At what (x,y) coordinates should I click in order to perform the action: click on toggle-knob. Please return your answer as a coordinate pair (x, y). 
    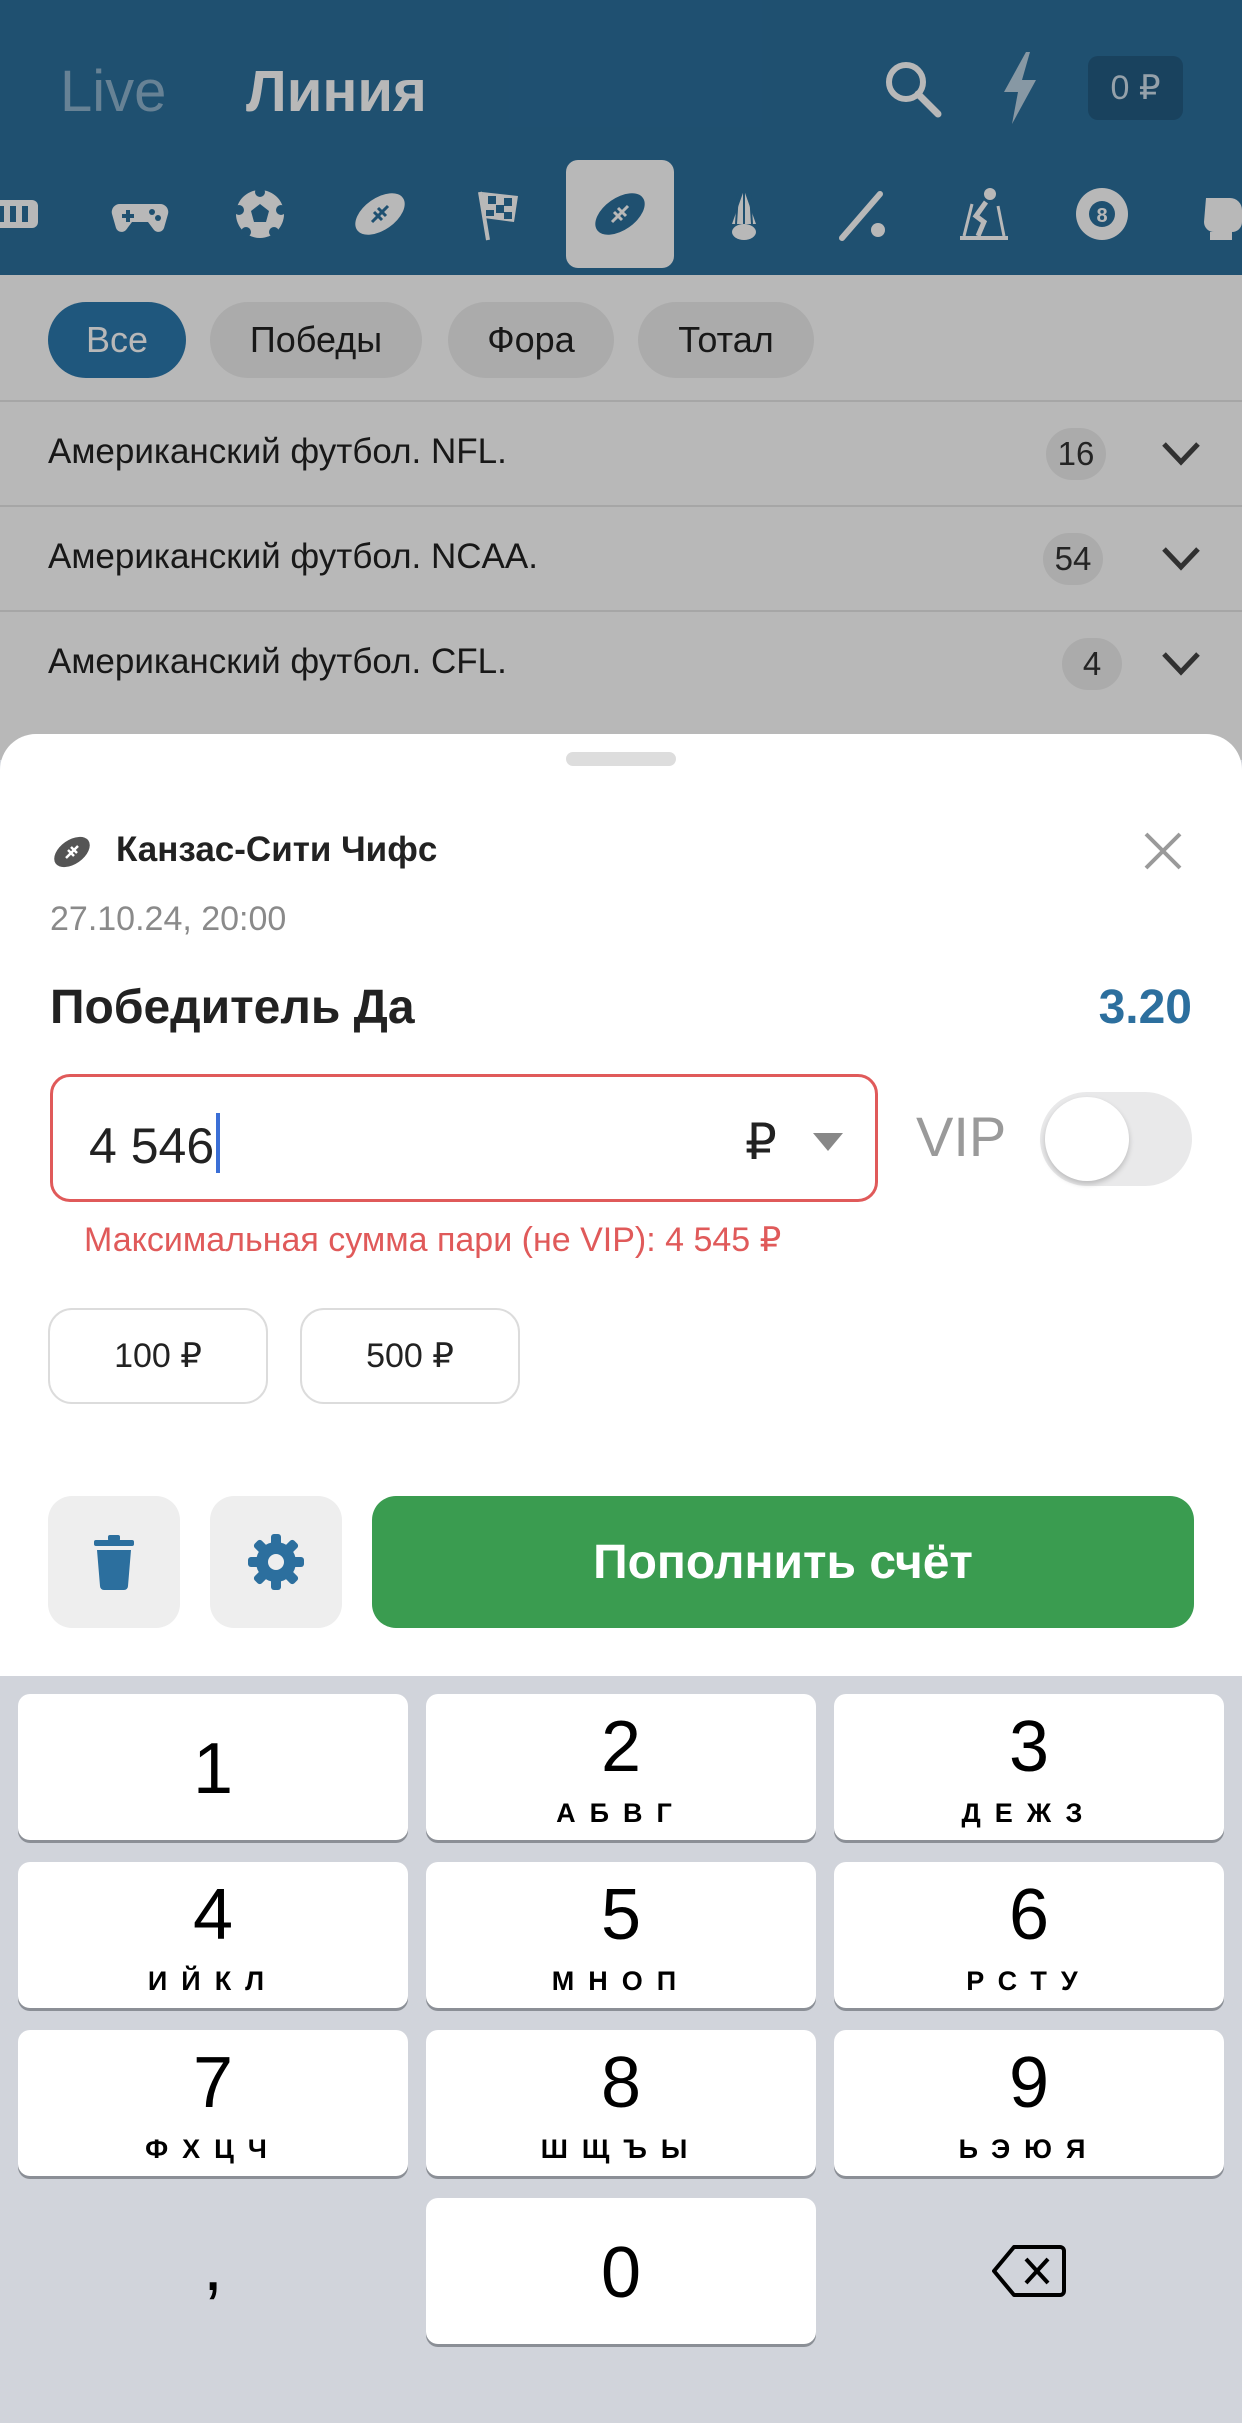
    Looking at the image, I should click on (1087, 1139).